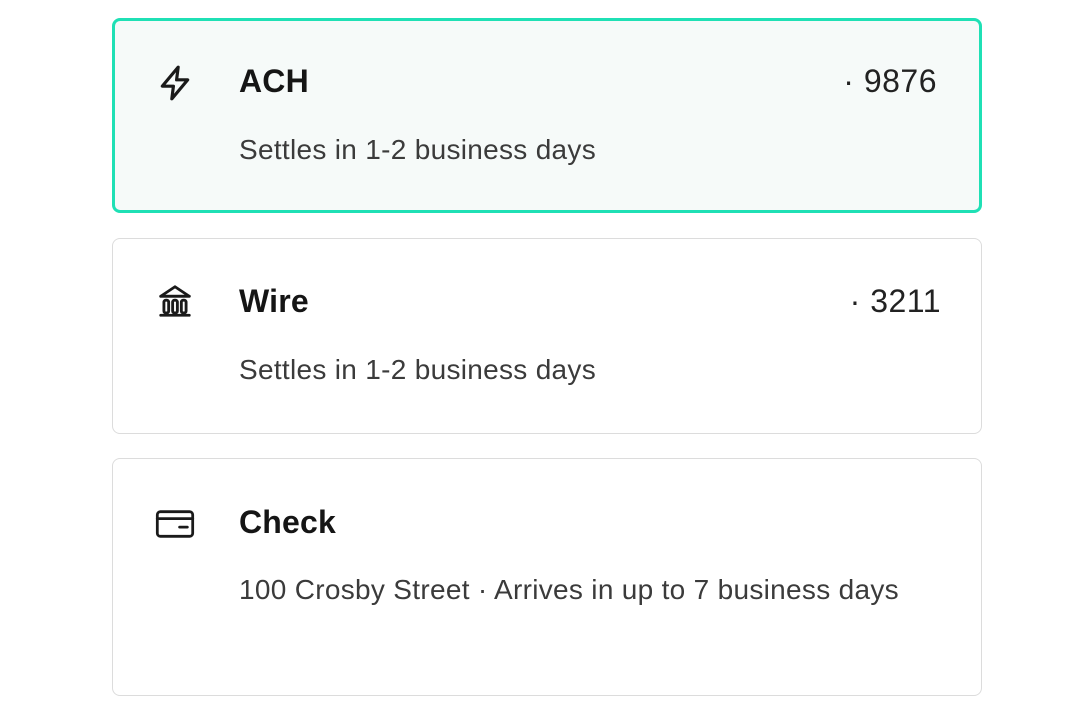 The width and height of the screenshot is (1089, 708). Describe the element at coordinates (895, 301) in the screenshot. I see `account-suffix: · 3211` at that location.